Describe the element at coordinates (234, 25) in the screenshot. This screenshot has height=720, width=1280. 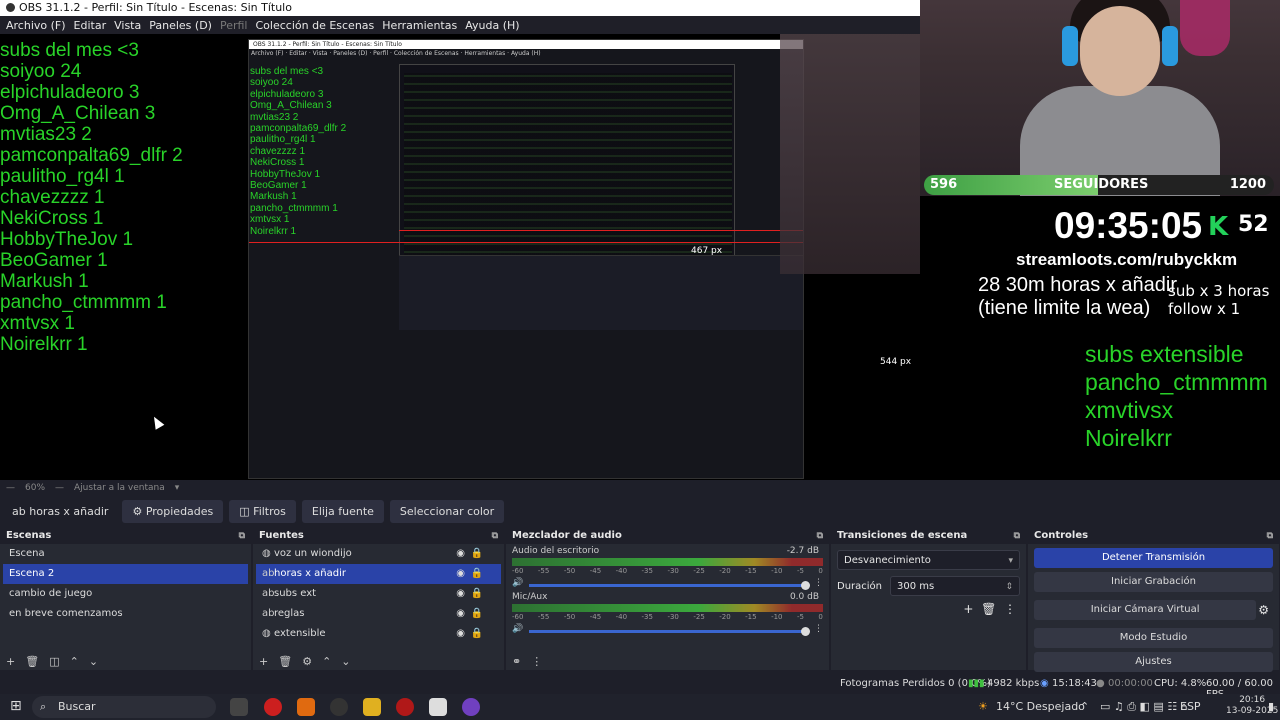
I see `menu-perfil: Perfil` at that location.